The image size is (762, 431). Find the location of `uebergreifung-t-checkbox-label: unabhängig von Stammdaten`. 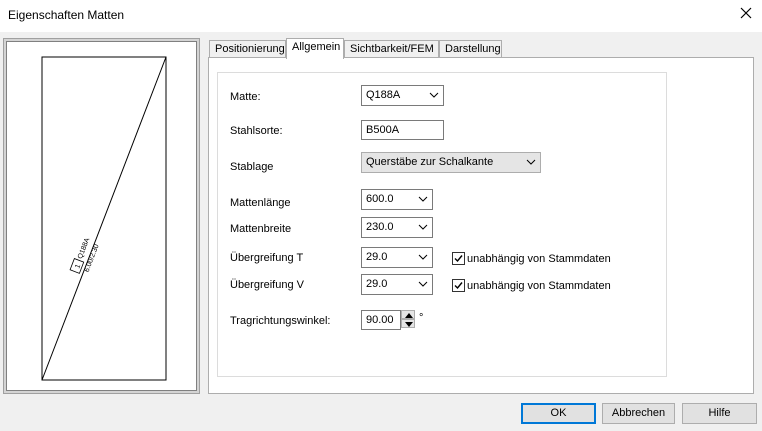

uebergreifung-t-checkbox-label: unabhängig von Stammdaten is located at coordinates (539, 259).